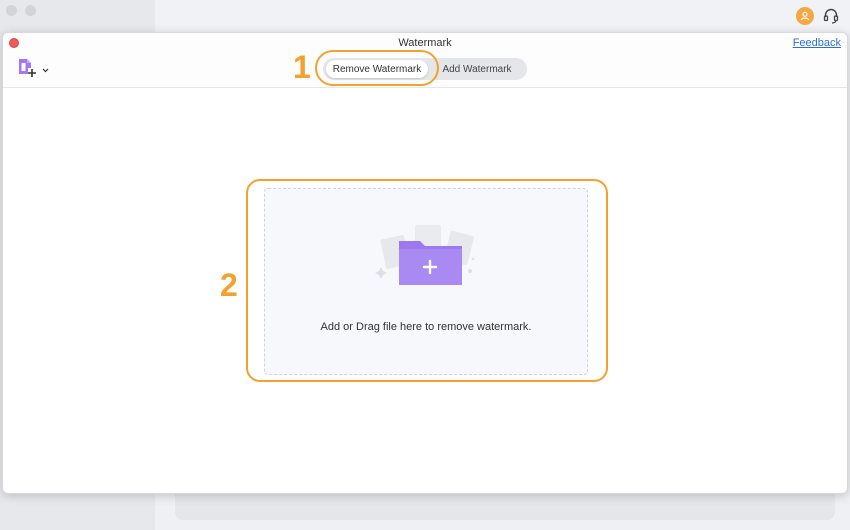 The image size is (850, 530). What do you see at coordinates (377, 68) in the screenshot?
I see `annotation-ring-tabs` at bounding box center [377, 68].